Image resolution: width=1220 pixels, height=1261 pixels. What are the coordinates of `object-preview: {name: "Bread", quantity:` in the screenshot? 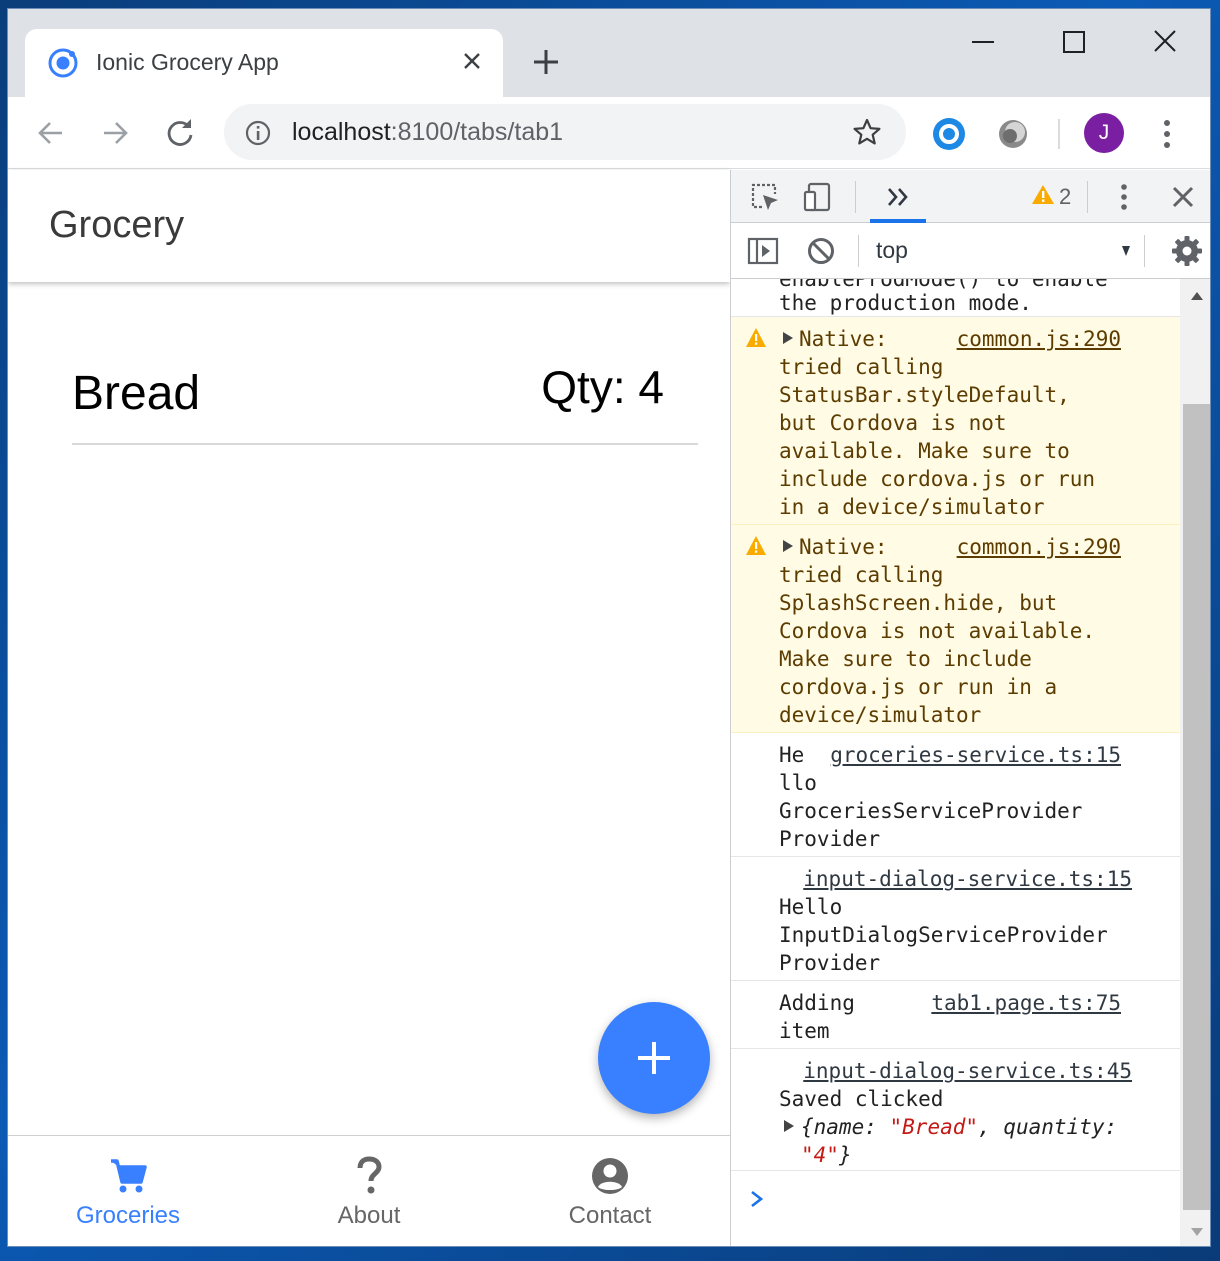 It's located at (959, 1127).